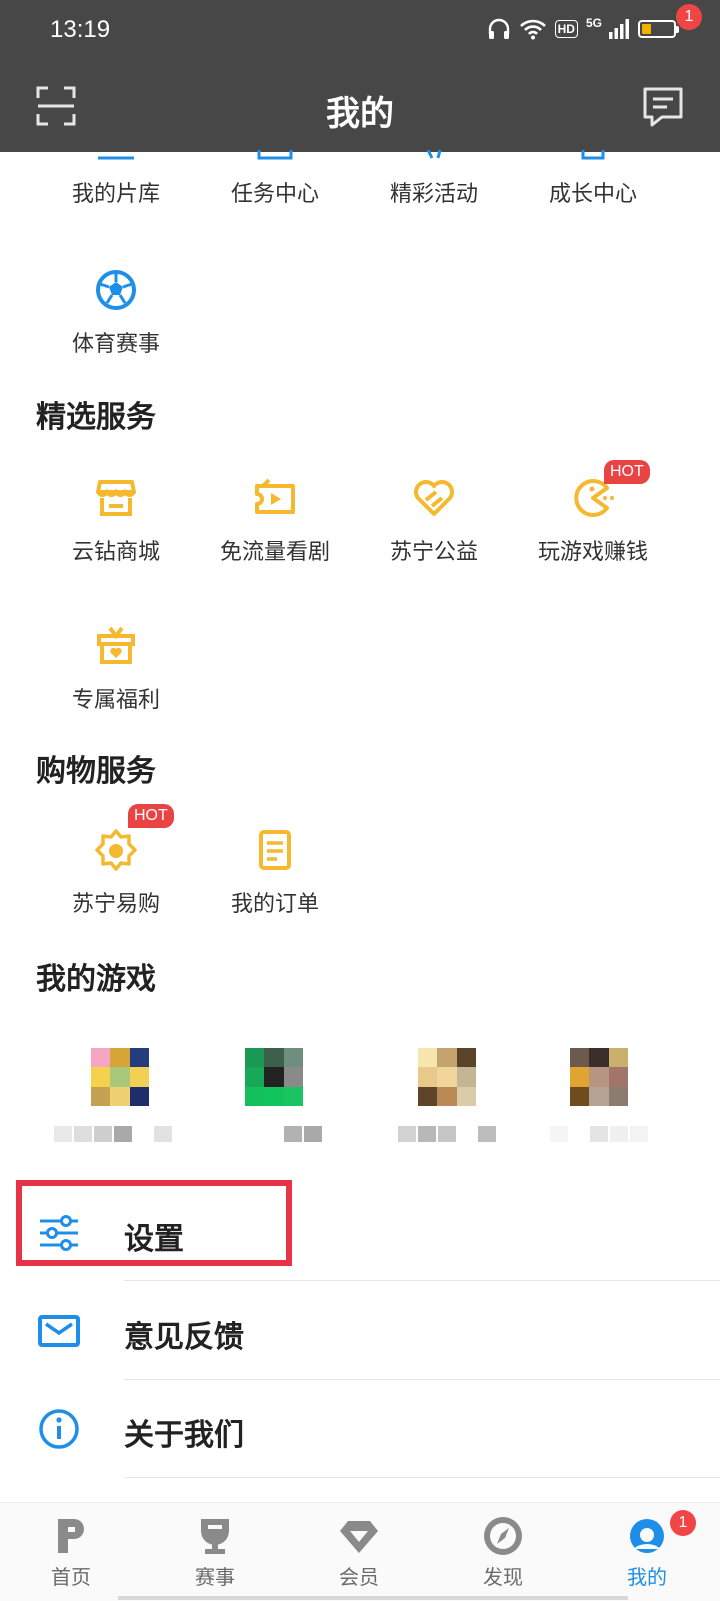 This screenshot has height=1601, width=720. Describe the element at coordinates (434, 521) in the screenshot. I see `grid-item-charity: 苏宁公益` at that location.